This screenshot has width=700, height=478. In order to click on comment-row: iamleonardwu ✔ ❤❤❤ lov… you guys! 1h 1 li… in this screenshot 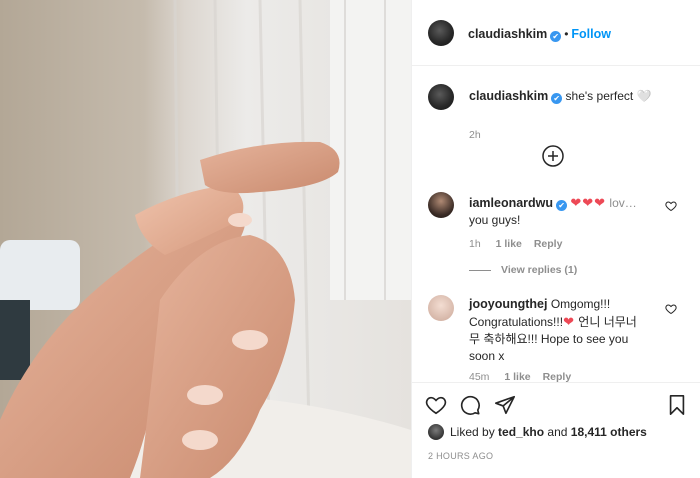, I will do `click(556, 227)`.